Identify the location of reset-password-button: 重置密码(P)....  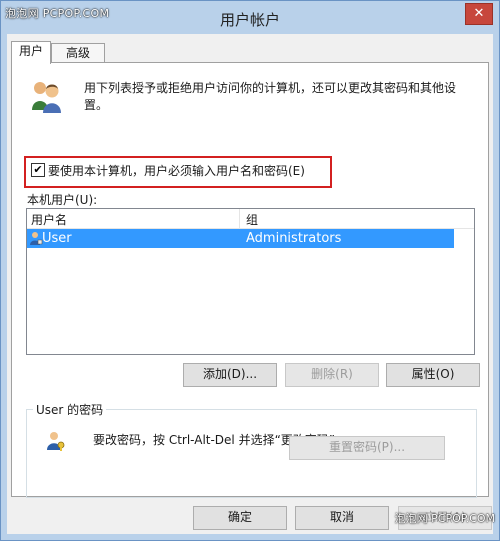
(367, 448).